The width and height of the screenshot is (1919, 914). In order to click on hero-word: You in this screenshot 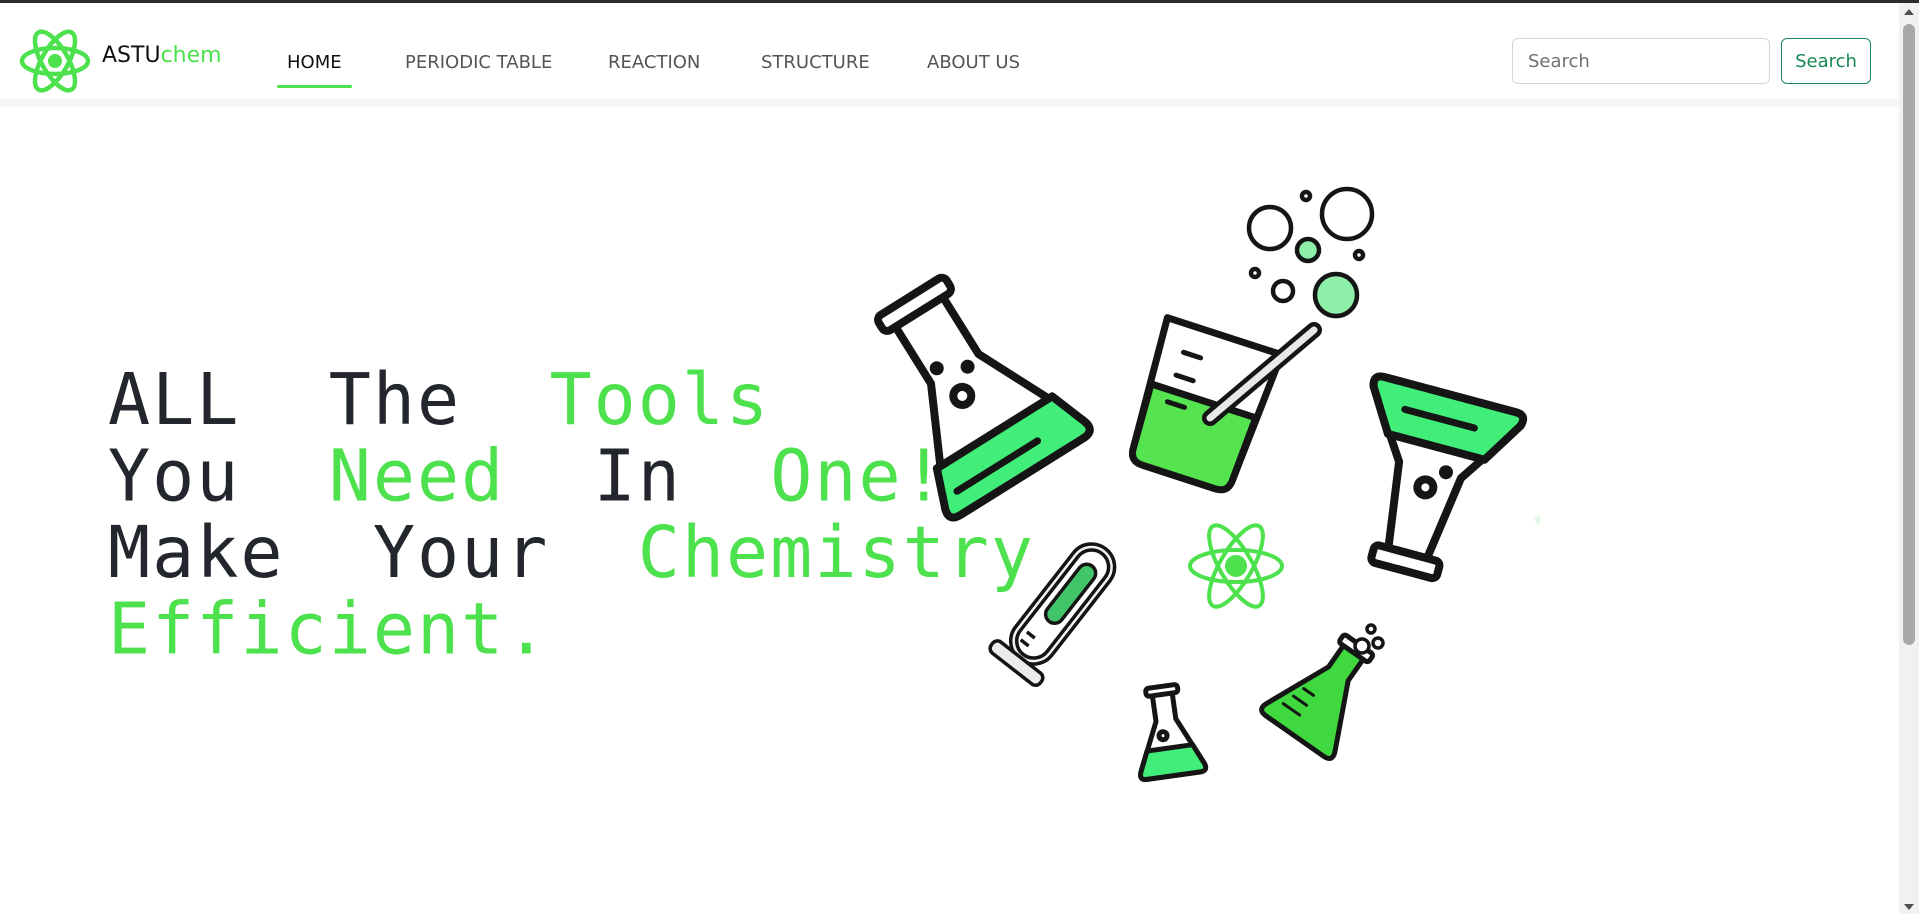, I will do `click(174, 476)`.